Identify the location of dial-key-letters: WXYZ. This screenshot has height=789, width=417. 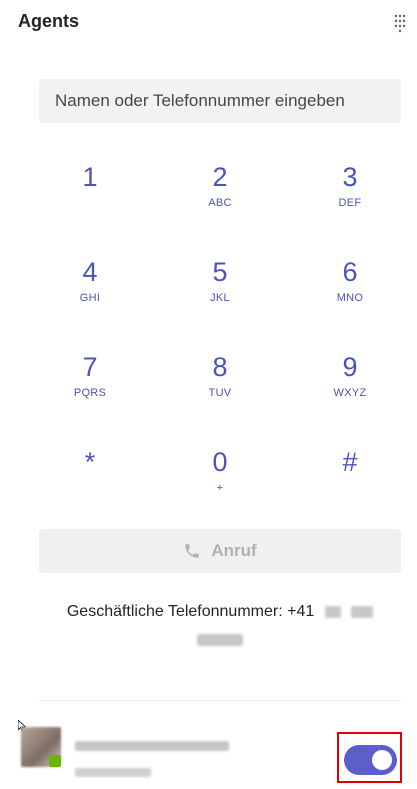
(350, 393).